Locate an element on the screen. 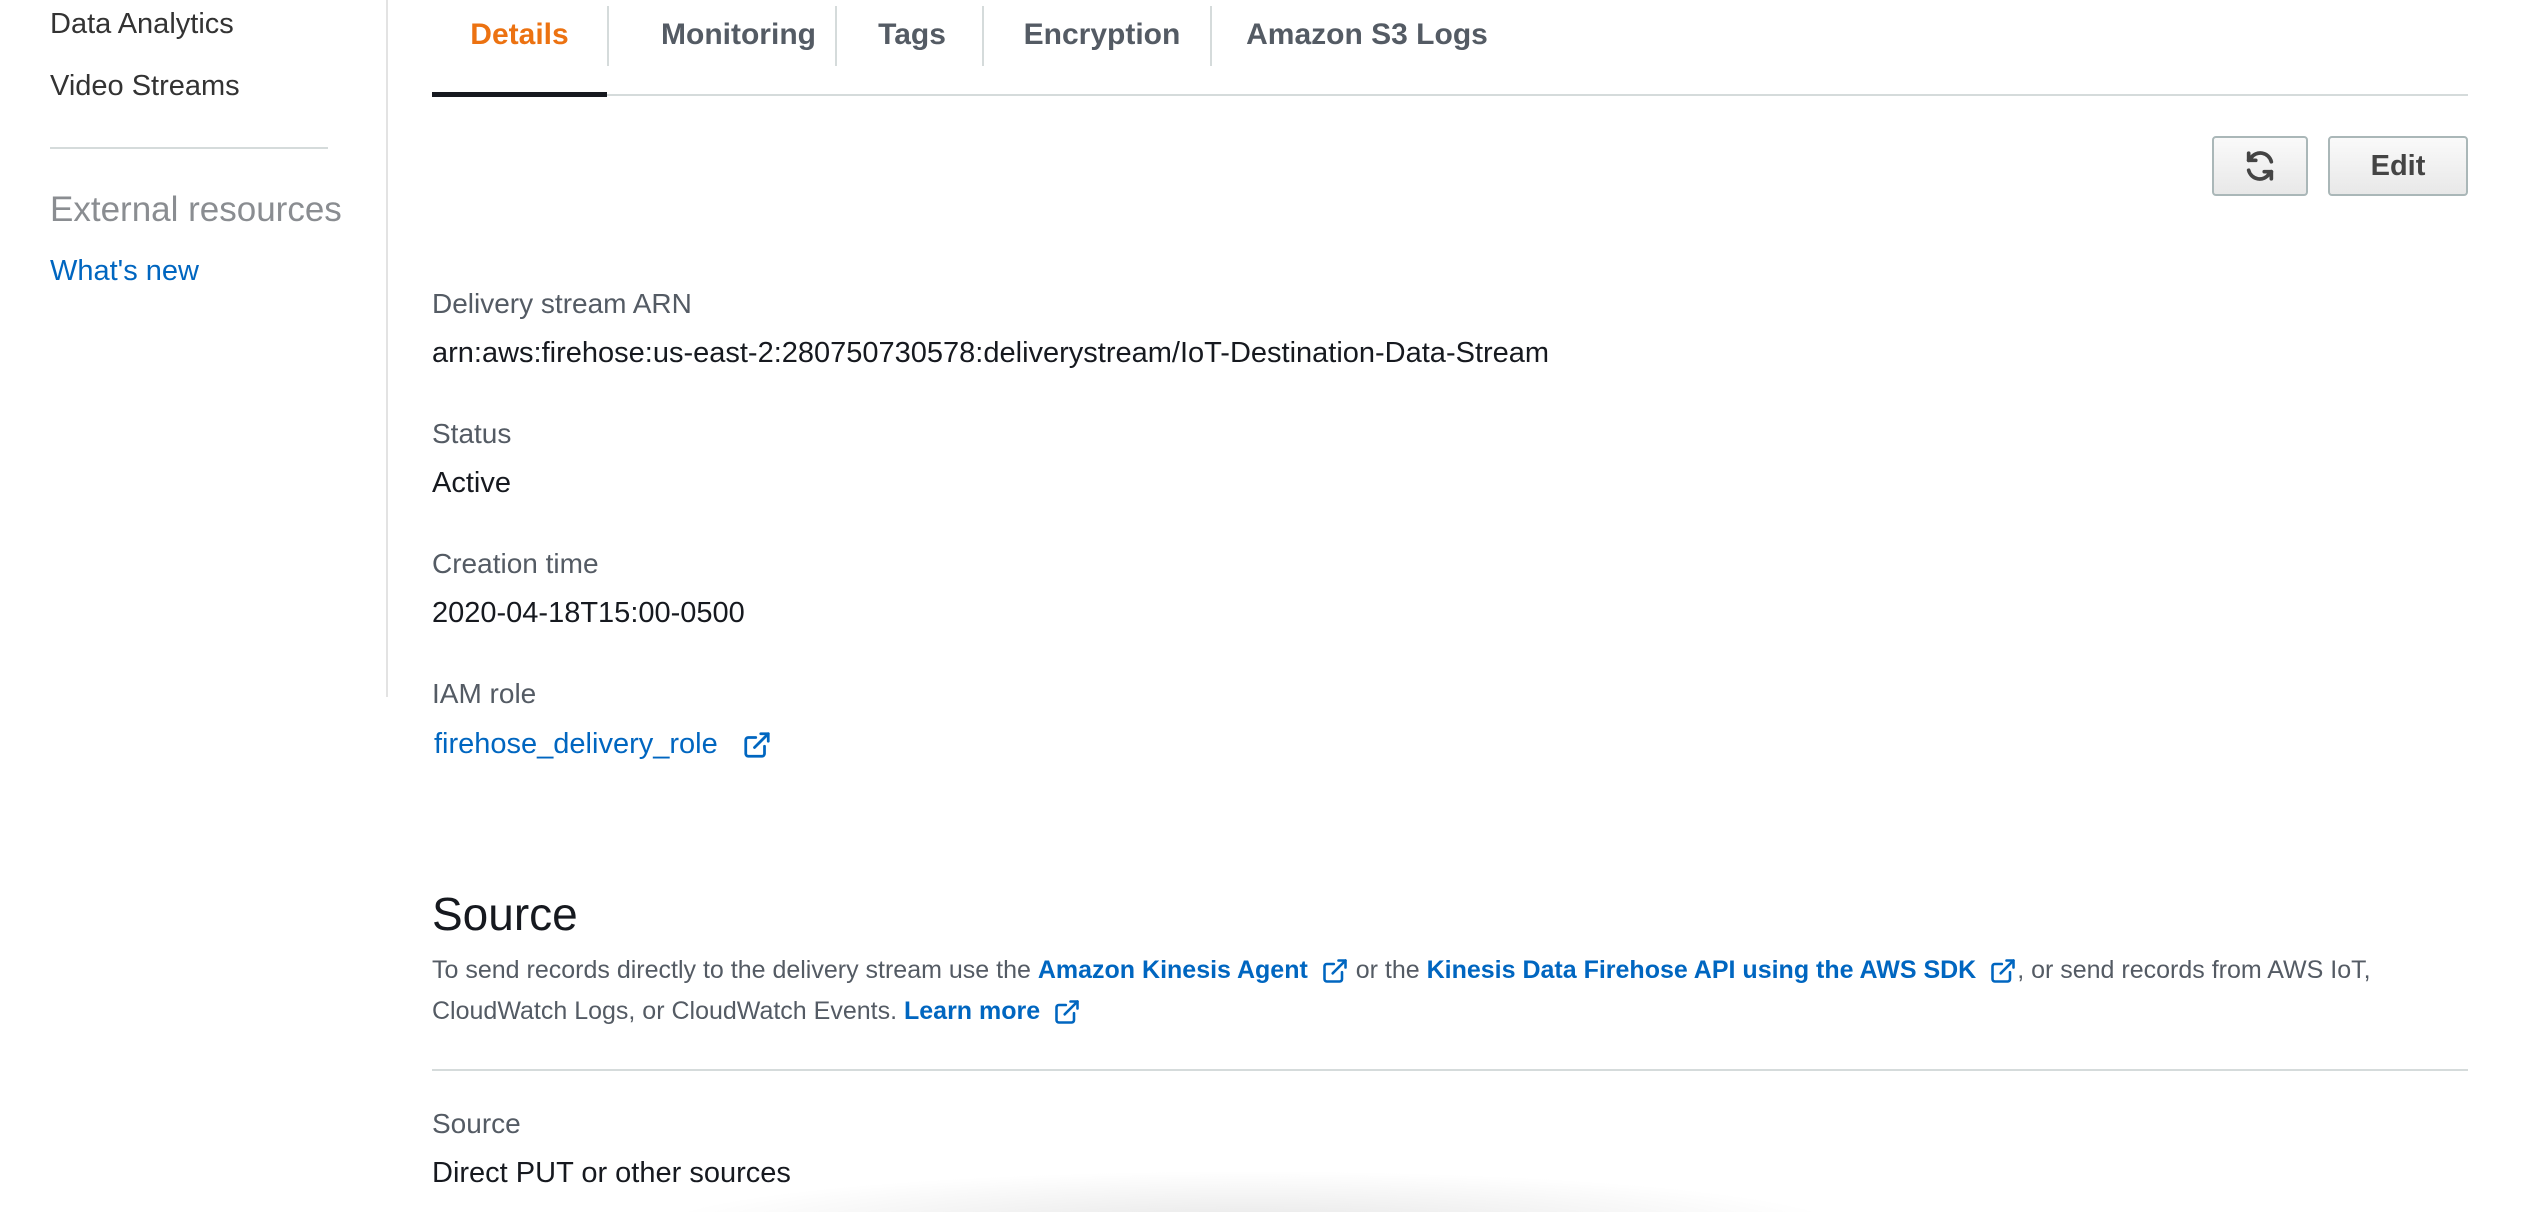 The width and height of the screenshot is (2528, 1212). bottom-shadow is located at coordinates (1250, 1191).